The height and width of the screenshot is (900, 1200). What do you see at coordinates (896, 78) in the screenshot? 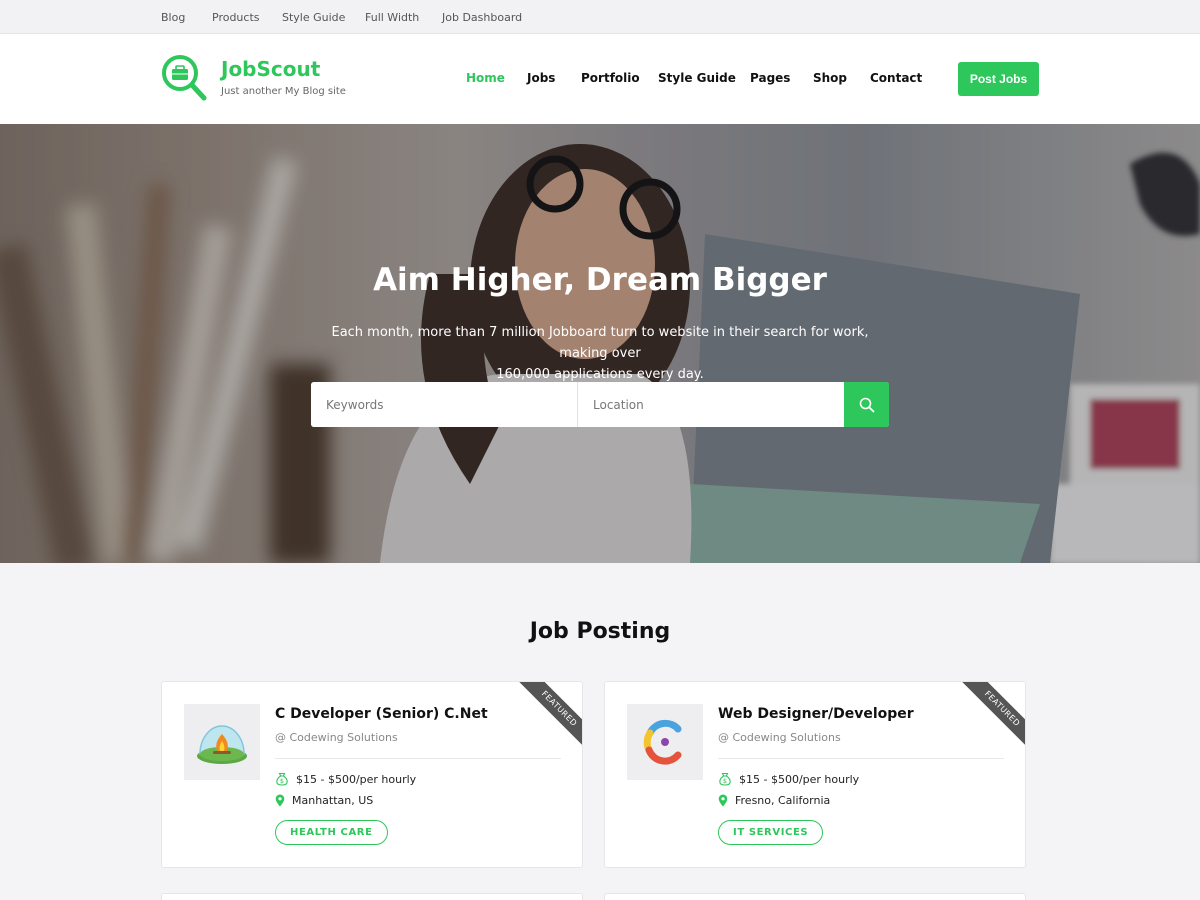
I see `nav-item-contact: Contact` at bounding box center [896, 78].